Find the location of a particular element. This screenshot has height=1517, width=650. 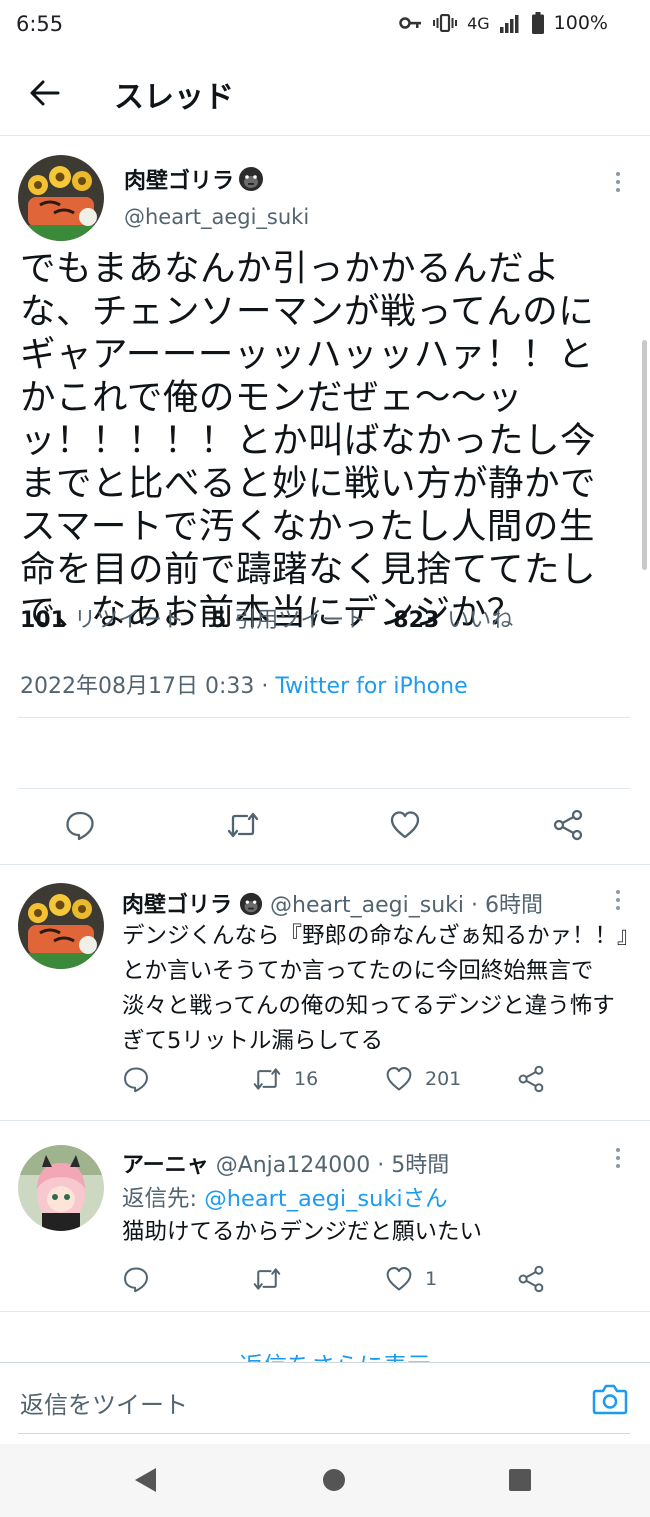

reply-header: 肉壁ゴリラ @heart_aegi_suki · 6時間 is located at coordinates (332, 903).